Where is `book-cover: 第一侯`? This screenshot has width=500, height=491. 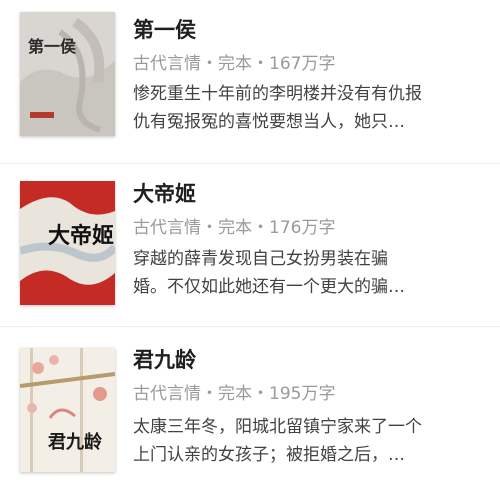
book-cover: 第一侯 is located at coordinates (67, 74).